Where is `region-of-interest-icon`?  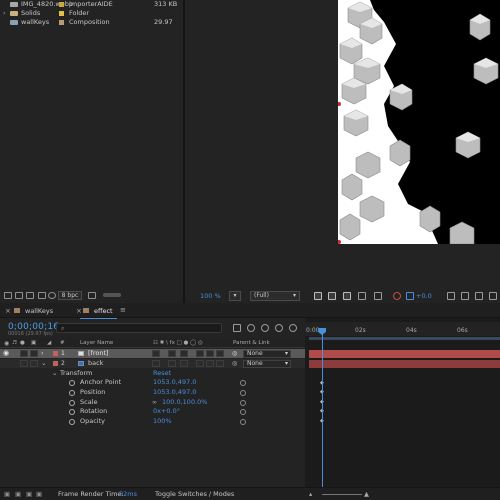
region-of-interest-icon is located at coordinates (318, 296).